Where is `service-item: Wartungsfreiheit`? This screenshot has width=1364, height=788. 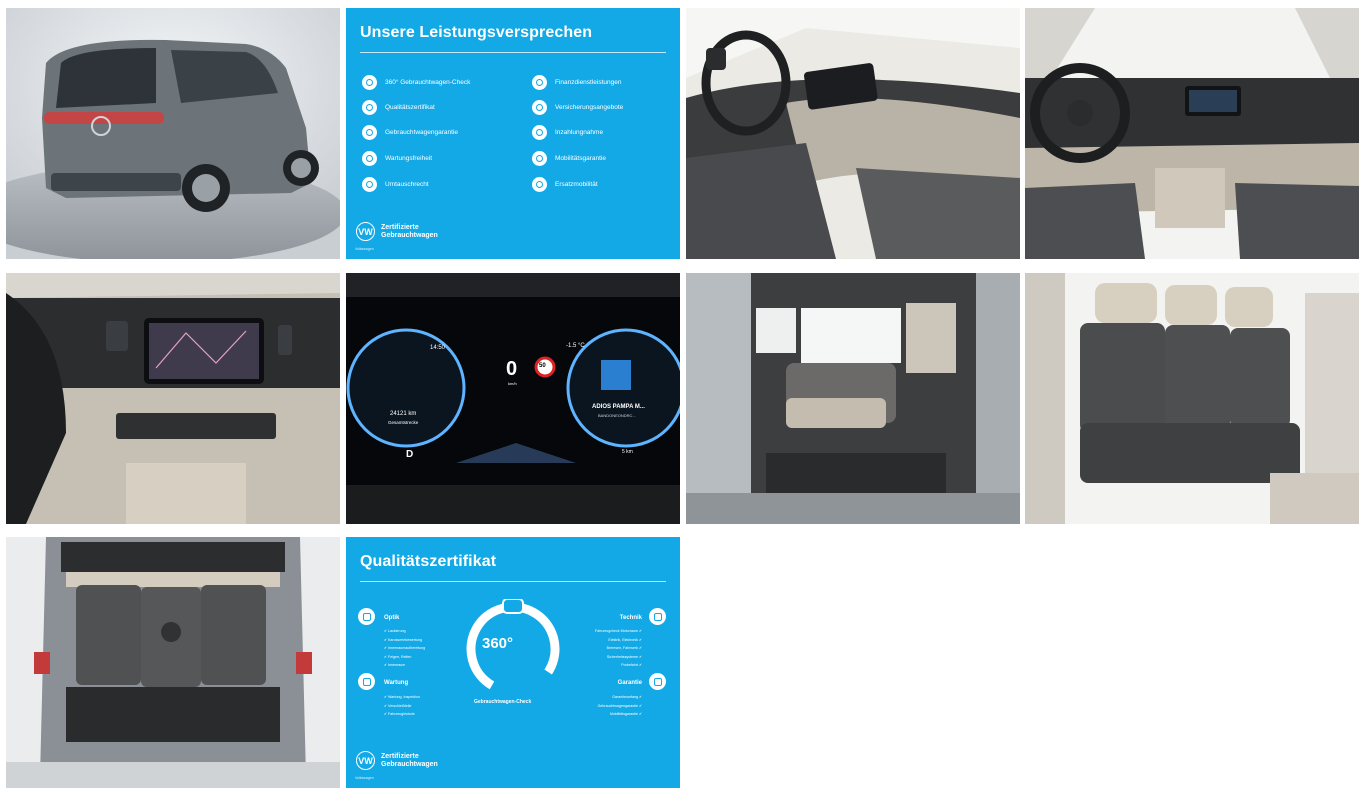 service-item: Wartungsfreiheit is located at coordinates (397, 158).